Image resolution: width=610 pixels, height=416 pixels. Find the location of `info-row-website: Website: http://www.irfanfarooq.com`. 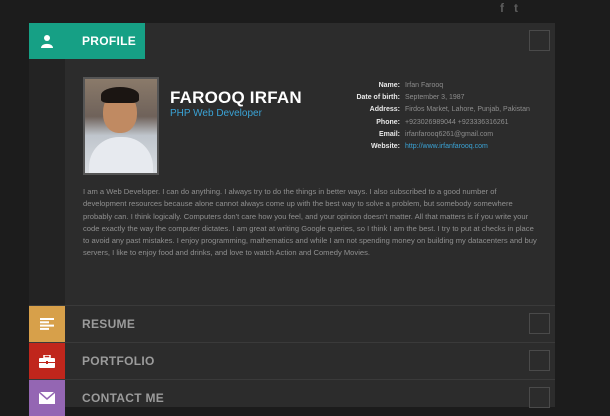

info-row-website: Website: http://www.irfanfarooq.com is located at coordinates (430, 147).